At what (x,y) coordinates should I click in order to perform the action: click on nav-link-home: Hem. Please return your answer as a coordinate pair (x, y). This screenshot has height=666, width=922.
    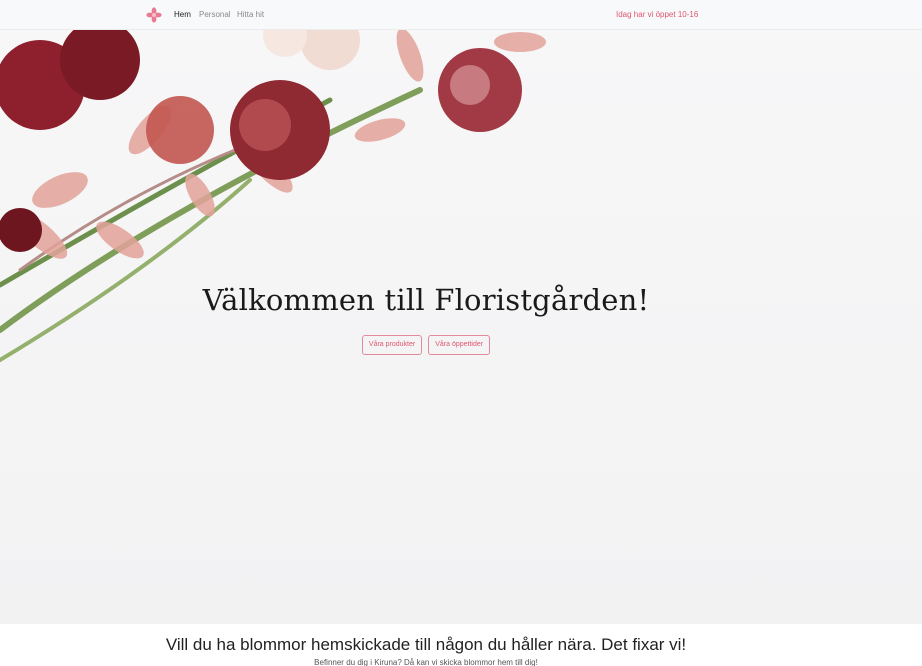
    Looking at the image, I should click on (182, 14).